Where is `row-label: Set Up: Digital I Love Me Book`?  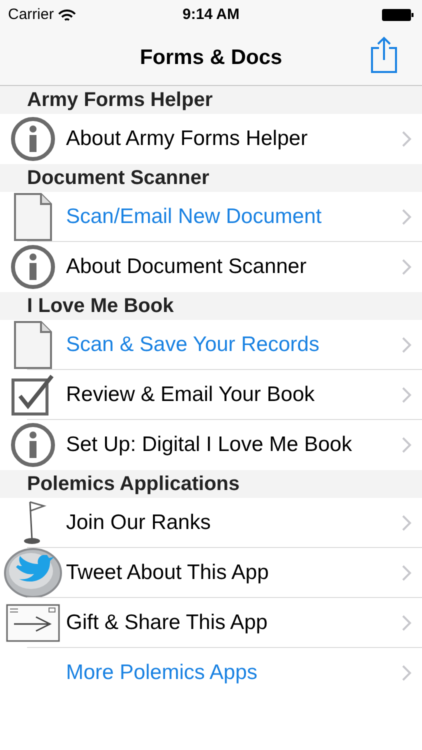
row-label: Set Up: Digital I Love Me Book is located at coordinates (209, 445).